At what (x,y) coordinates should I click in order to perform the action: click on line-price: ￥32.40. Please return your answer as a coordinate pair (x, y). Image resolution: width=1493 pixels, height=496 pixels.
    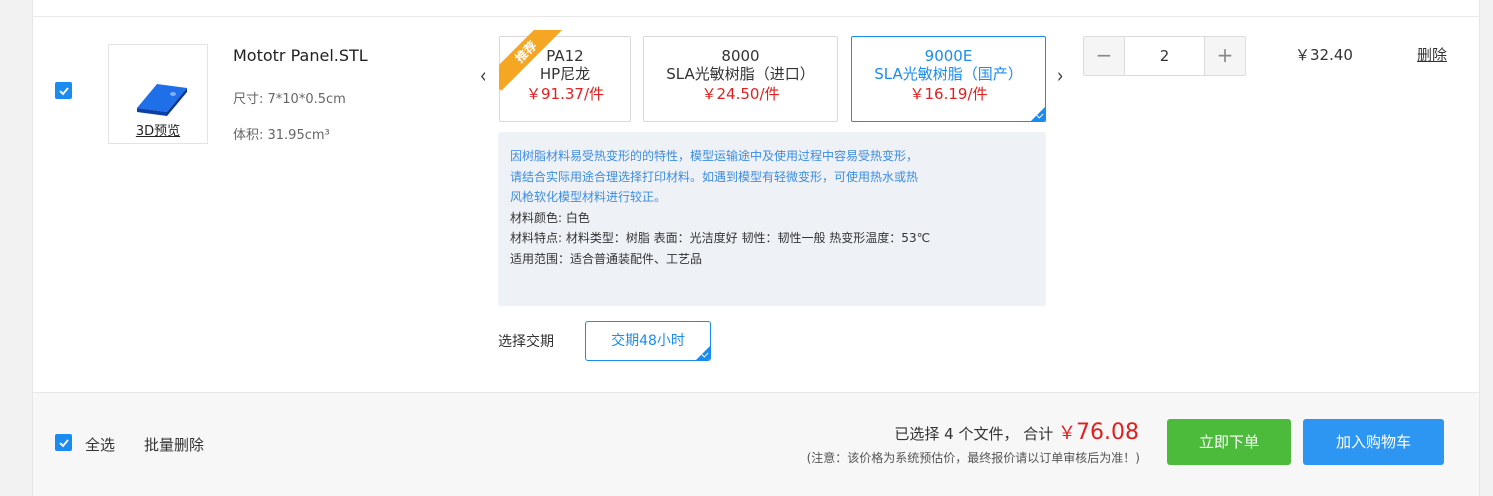
    Looking at the image, I should click on (1324, 55).